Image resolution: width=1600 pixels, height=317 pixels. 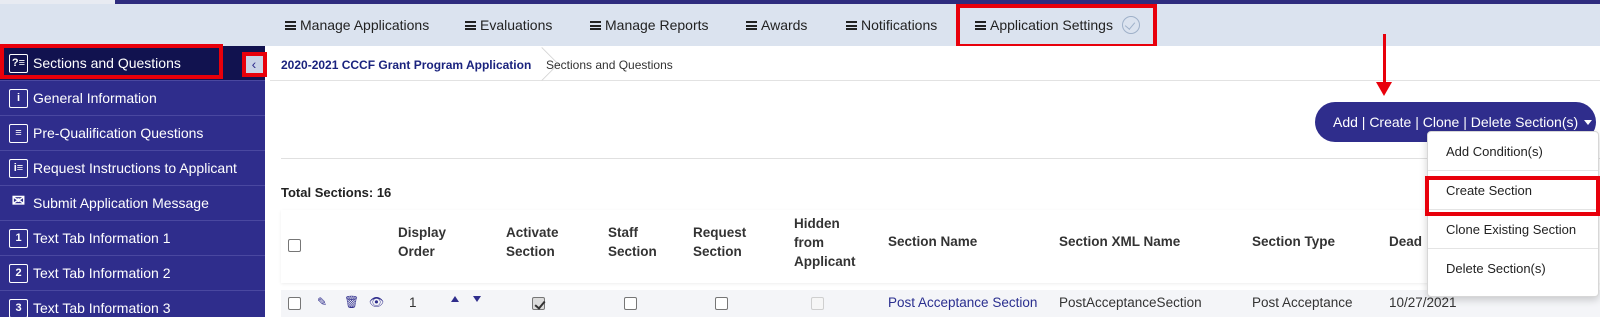 What do you see at coordinates (95, 98) in the screenshot?
I see `sidebar-item-label: General Information` at bounding box center [95, 98].